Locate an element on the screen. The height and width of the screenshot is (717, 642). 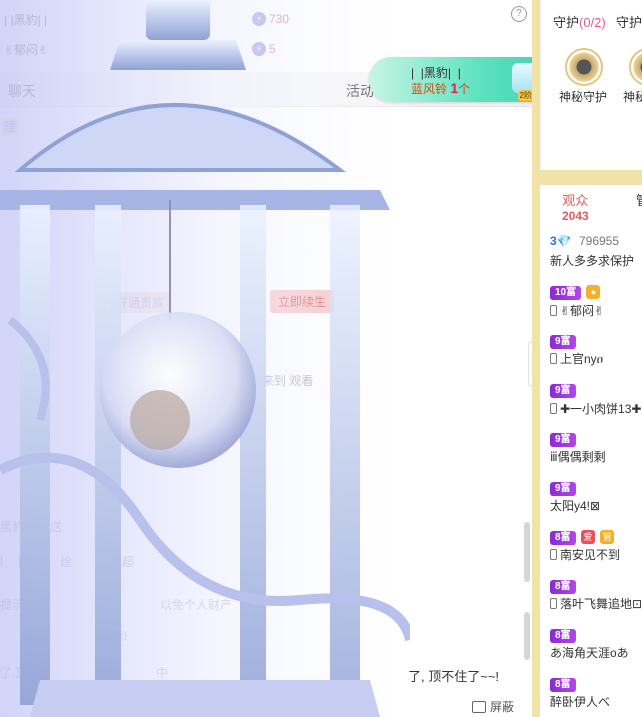
chat-message: 了, 顶不住了~~! is located at coordinates (454, 676).